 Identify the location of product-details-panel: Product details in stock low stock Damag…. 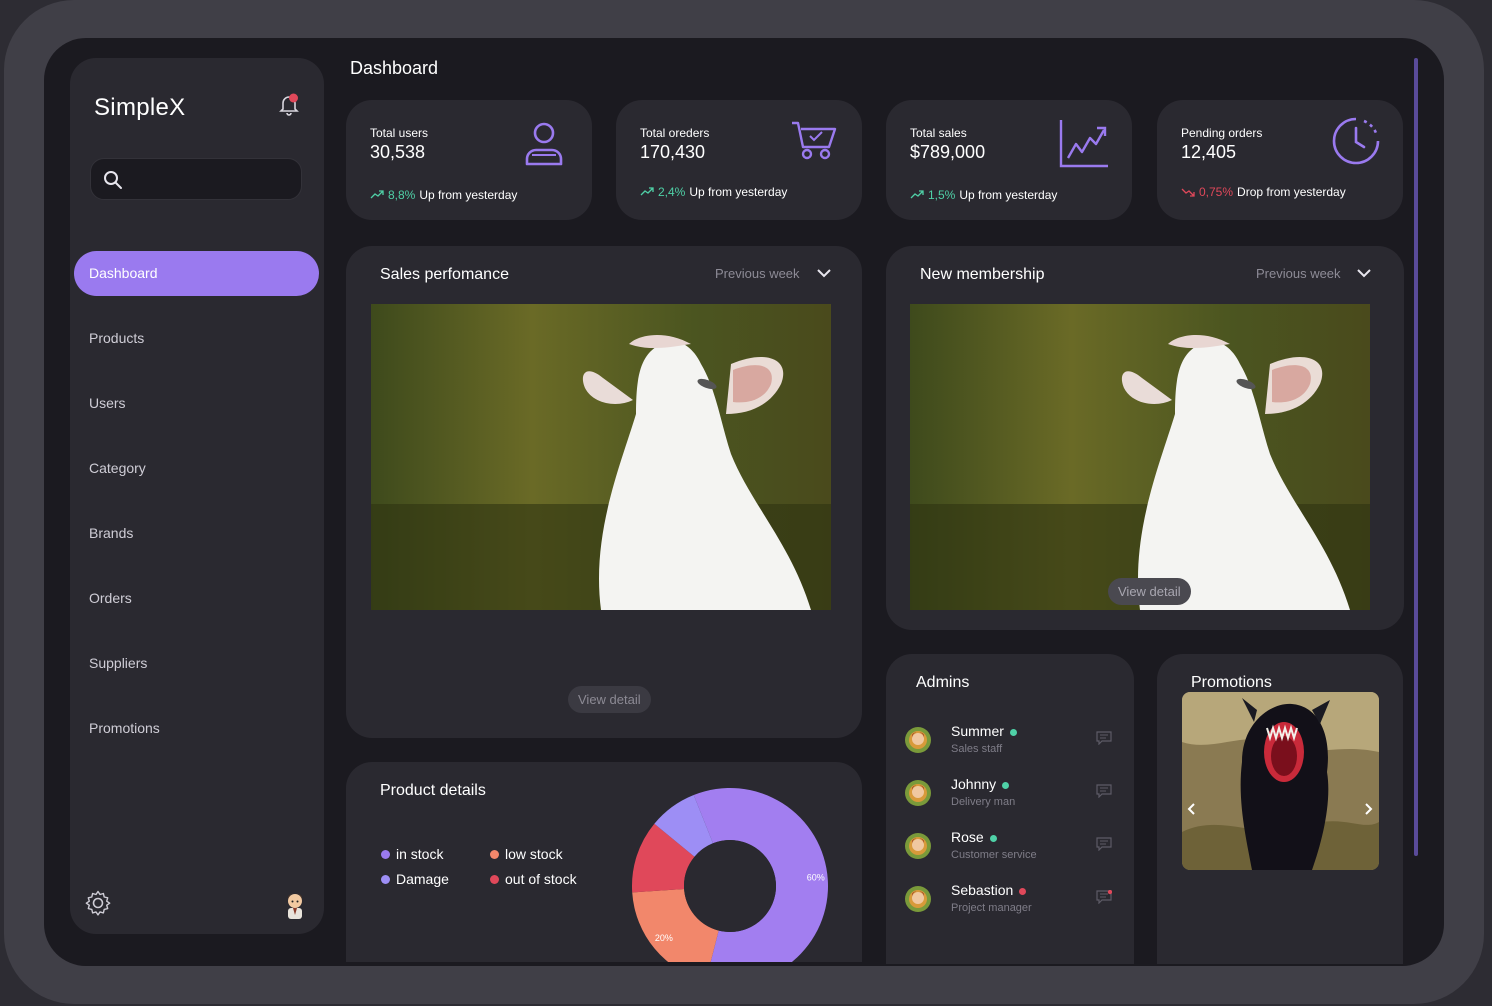
(604, 862).